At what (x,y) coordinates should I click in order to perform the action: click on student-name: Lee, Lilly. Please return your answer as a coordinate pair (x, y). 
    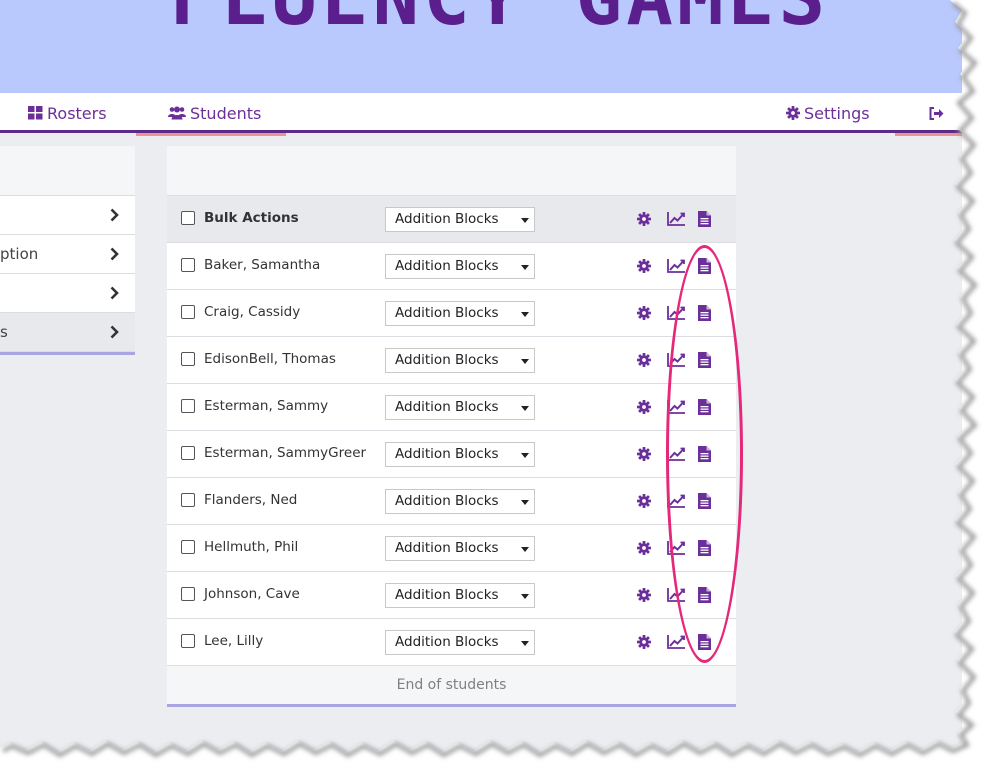
    Looking at the image, I should click on (234, 641).